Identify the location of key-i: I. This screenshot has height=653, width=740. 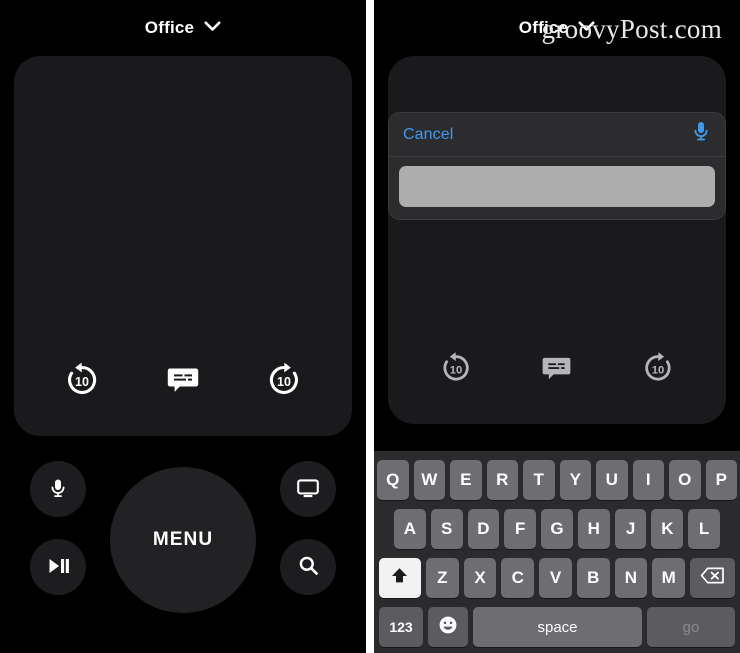
(648, 480).